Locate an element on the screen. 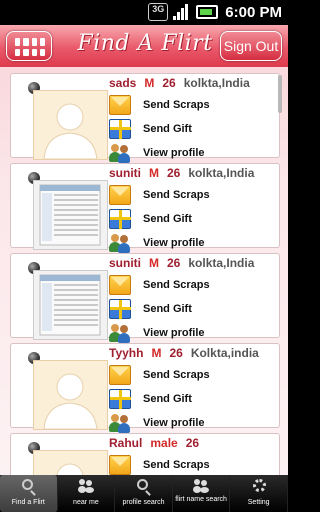  battery-icon is located at coordinates (207, 12).